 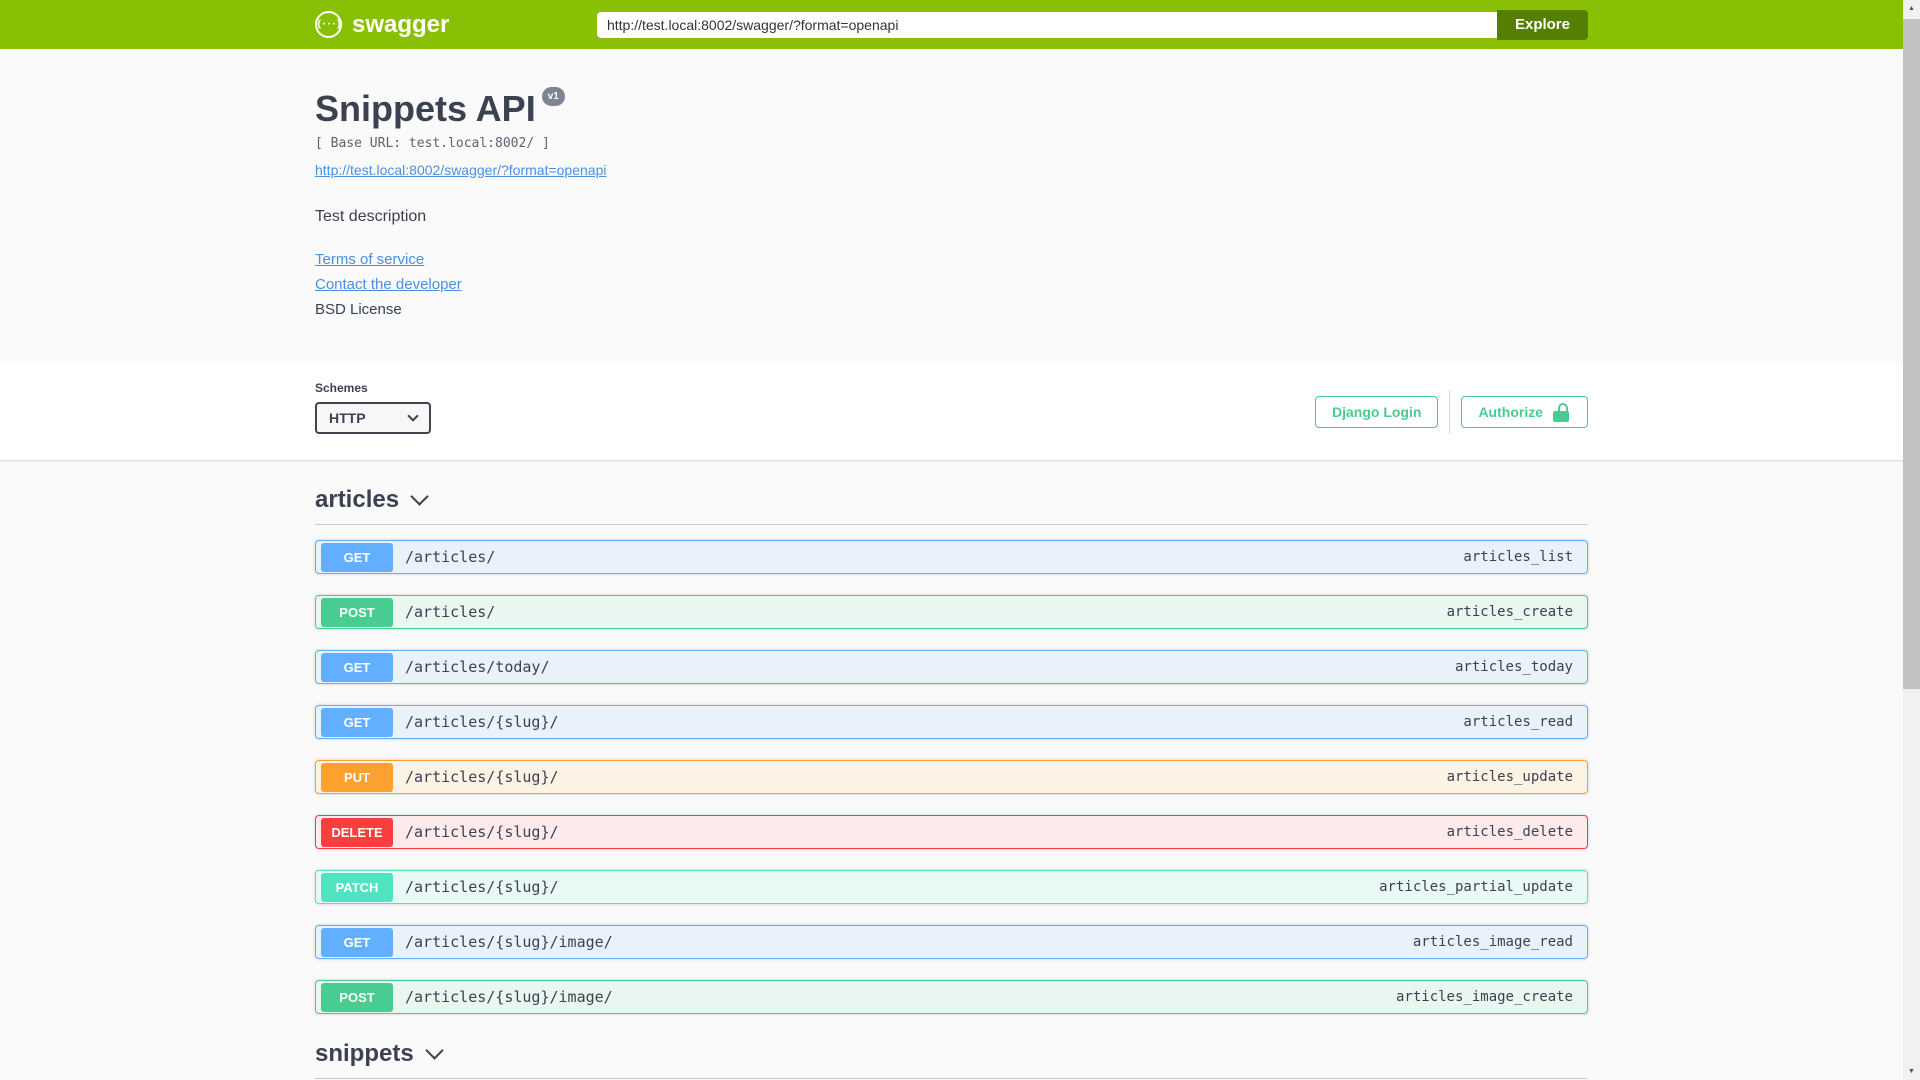 I want to click on api-description: Test description, so click(x=371, y=216).